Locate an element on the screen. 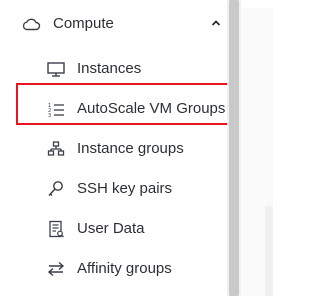 Image resolution: width=320 pixels, height=296 pixels. chevron-up-icon is located at coordinates (216, 23).